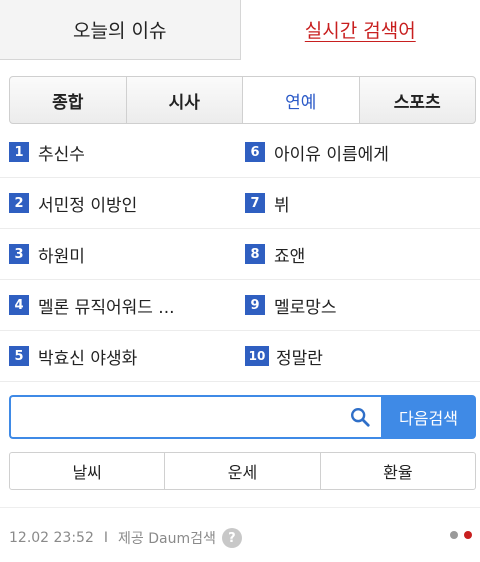 Image resolution: width=480 pixels, height=562 pixels. What do you see at coordinates (282, 205) in the screenshot?
I see `rank-keyword: 뷔` at bounding box center [282, 205].